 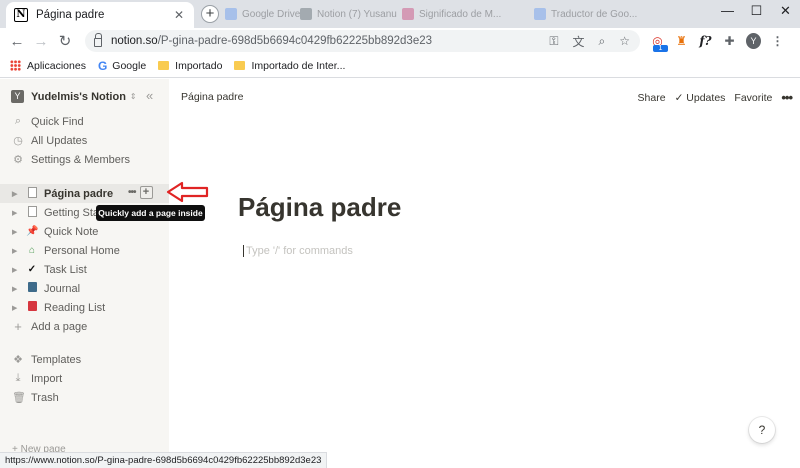 What do you see at coordinates (785, 11) in the screenshot?
I see `close-window-icon: ✕` at bounding box center [785, 11].